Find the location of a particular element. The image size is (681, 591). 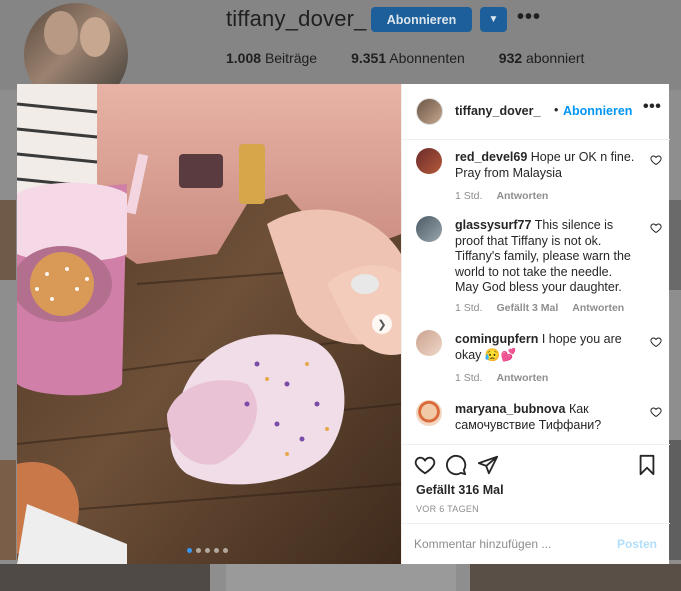

commenter-username: maryana_bubnova is located at coordinates (510, 409).